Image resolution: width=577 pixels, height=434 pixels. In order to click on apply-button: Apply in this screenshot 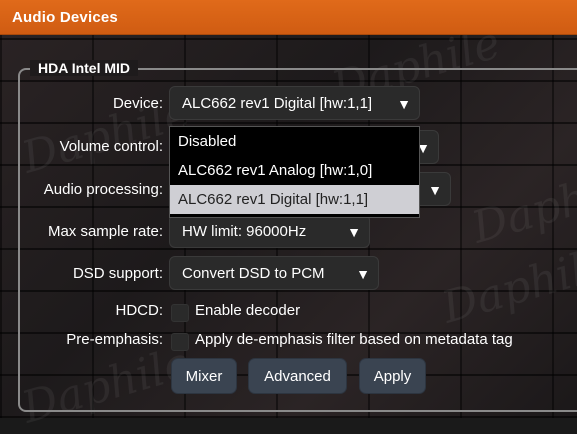, I will do `click(392, 376)`.